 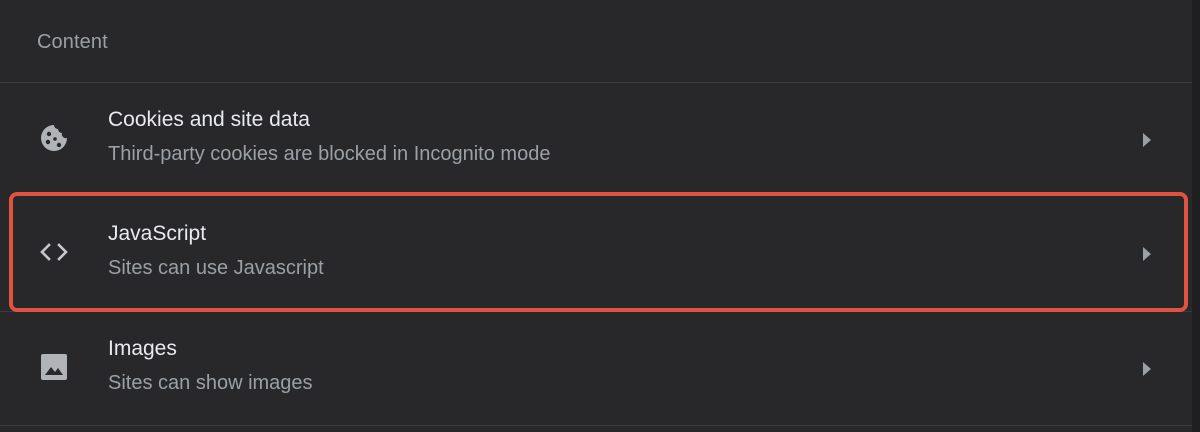 What do you see at coordinates (54, 367) in the screenshot?
I see `image-icon` at bounding box center [54, 367].